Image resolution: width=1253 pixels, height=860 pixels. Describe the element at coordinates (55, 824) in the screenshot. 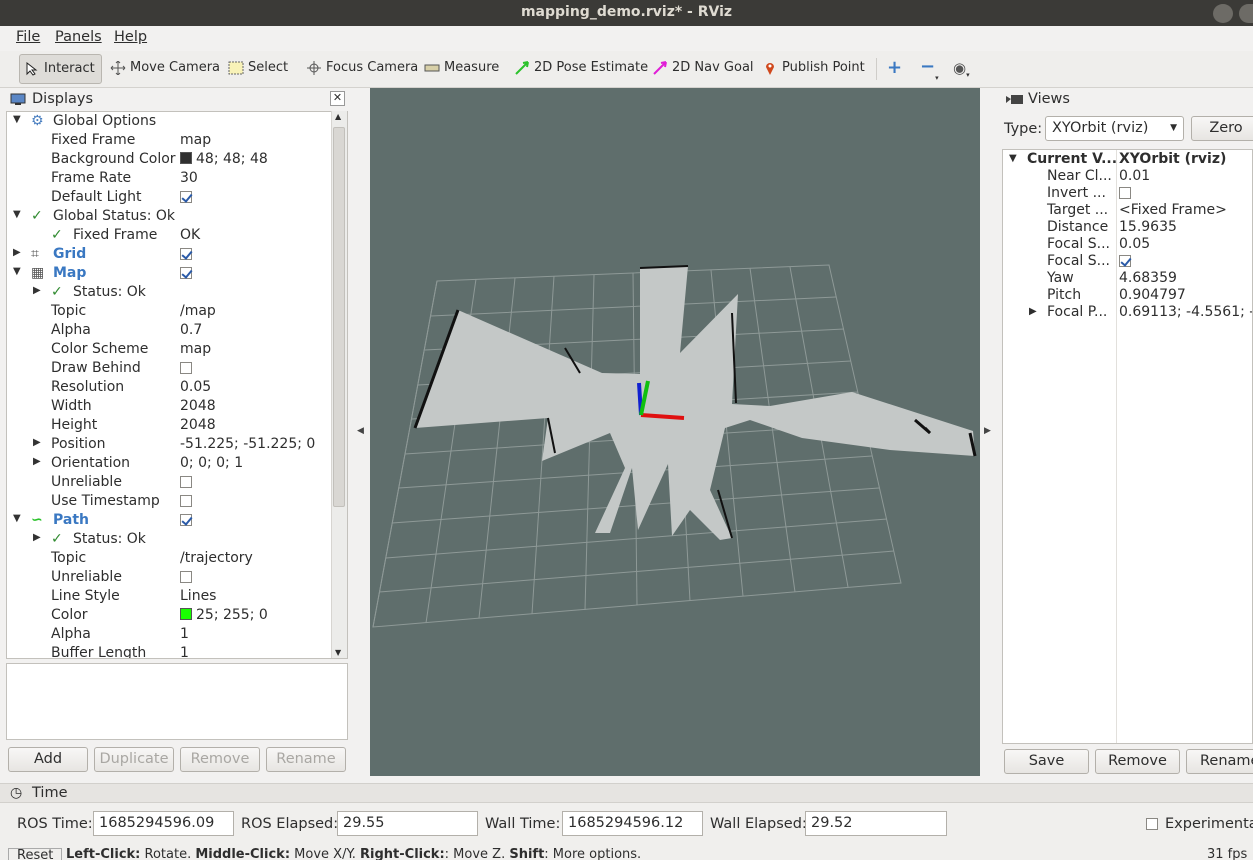

I see `ros-time-label: ROS Time:` at that location.